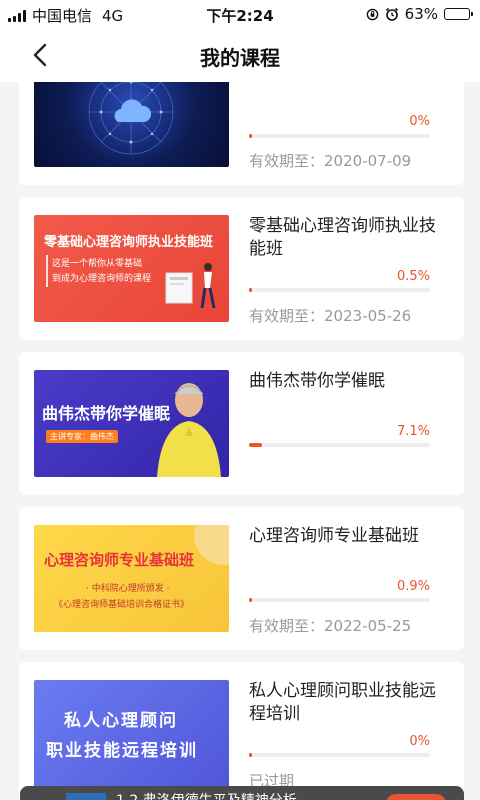 The height and width of the screenshot is (800, 480). Describe the element at coordinates (413, 586) in the screenshot. I see `progress-percent: 0.9%` at that location.